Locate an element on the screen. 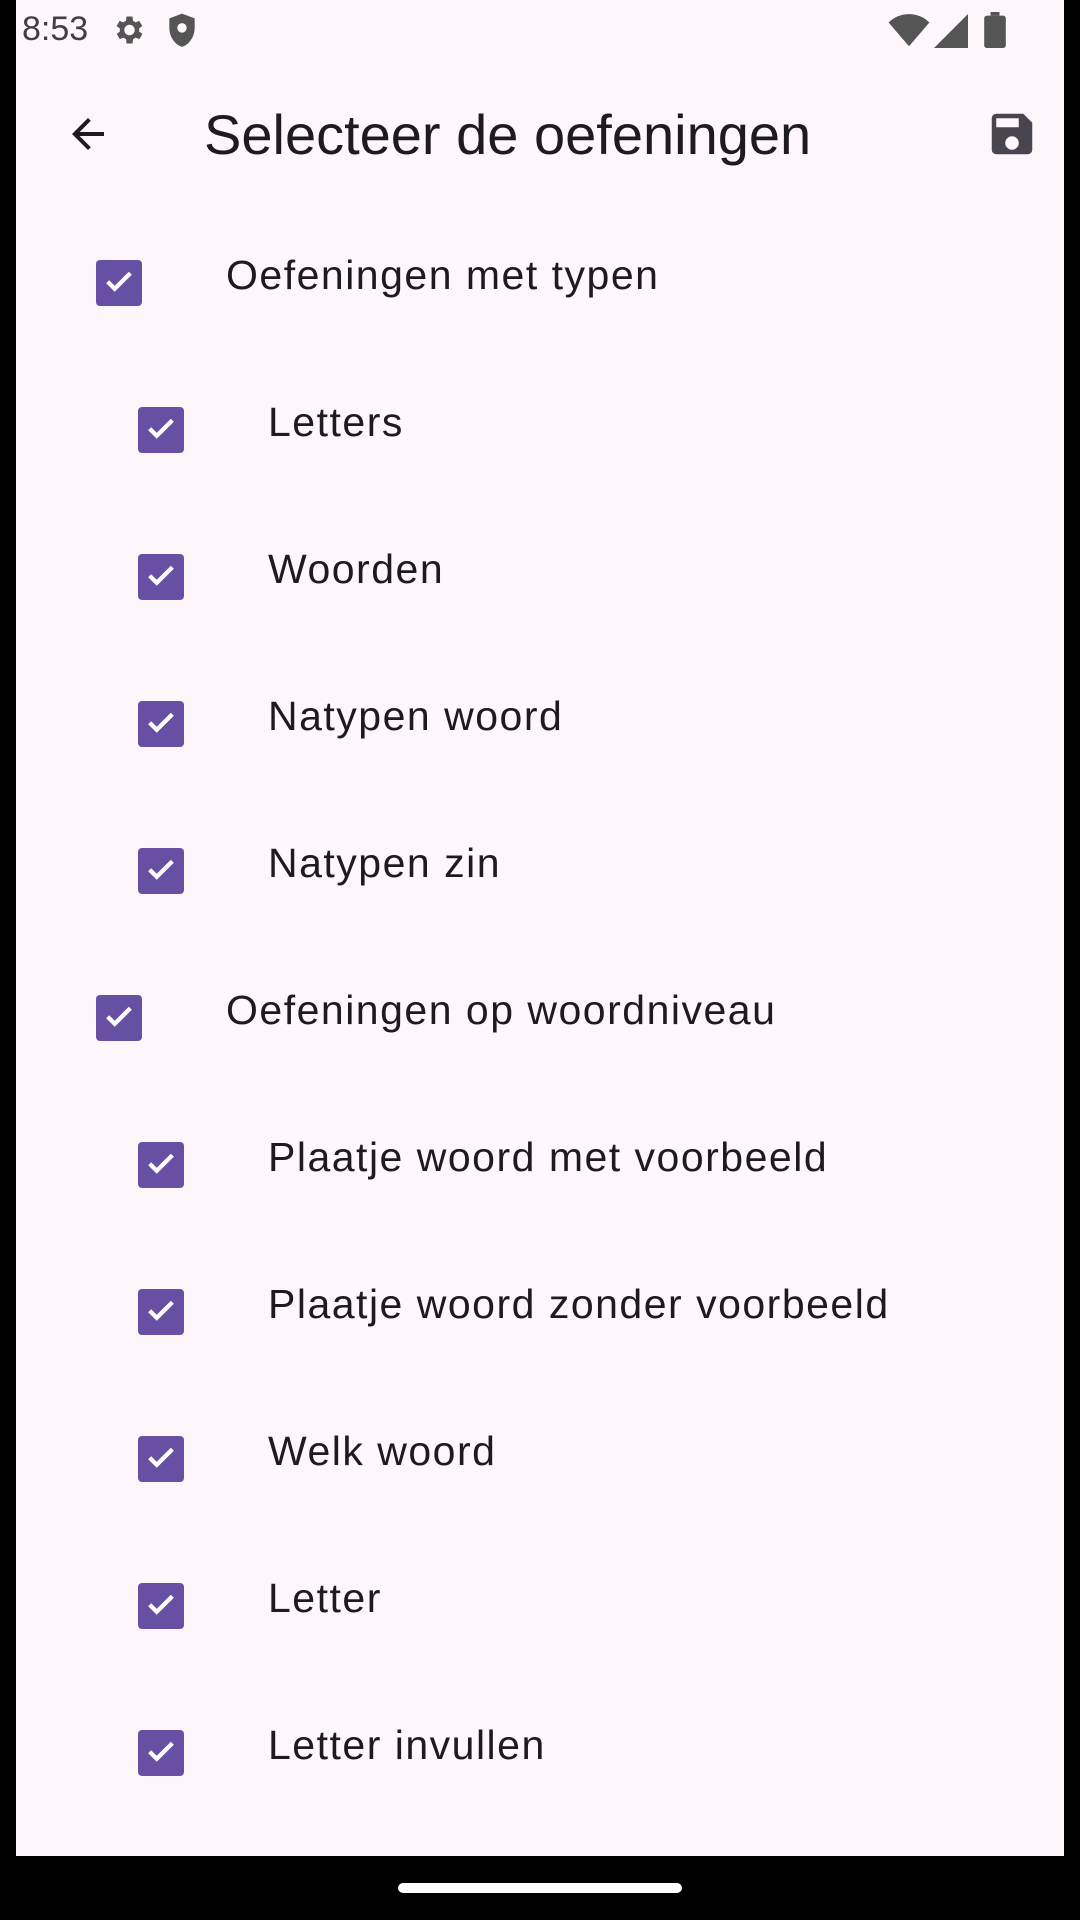 The image size is (1080, 1920). list-item: Woorden is located at coordinates (540, 577).